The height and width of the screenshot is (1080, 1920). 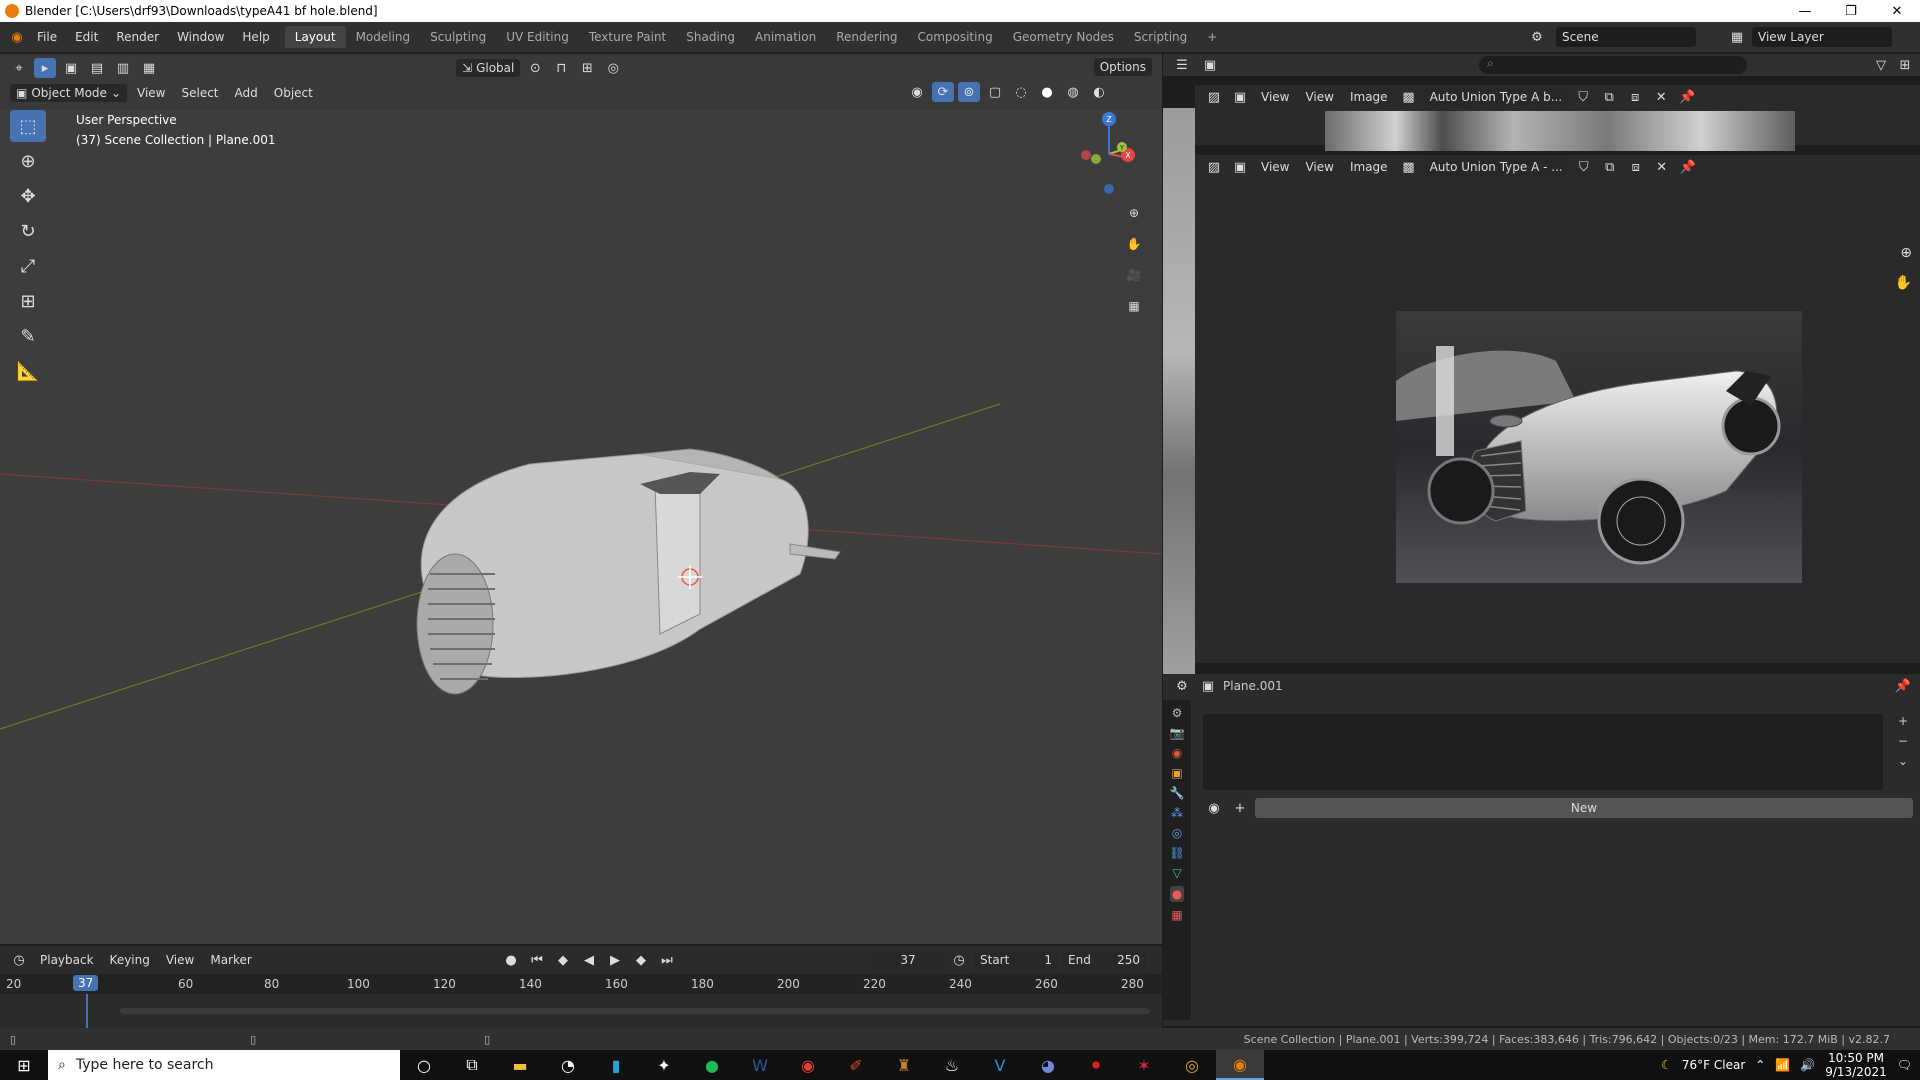 What do you see at coordinates (563, 960) in the screenshot?
I see `prev-keyframe-icon: ◆` at bounding box center [563, 960].